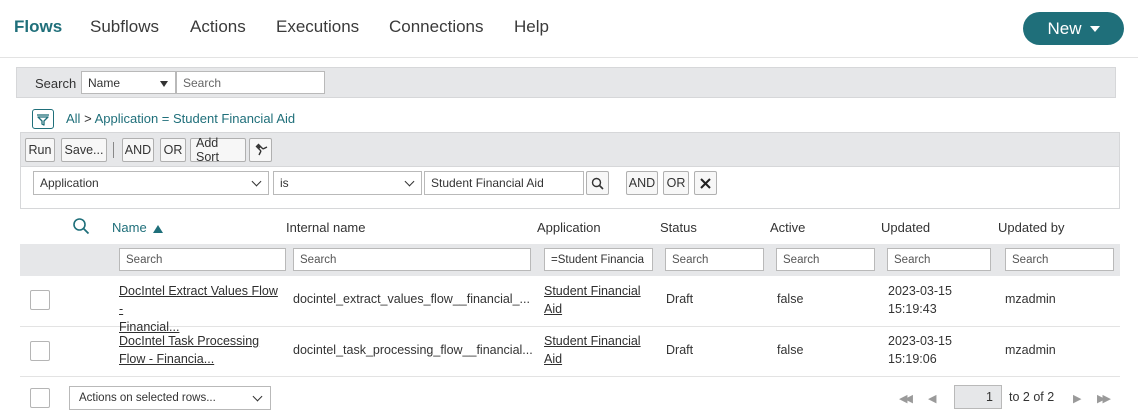  What do you see at coordinates (939, 259) in the screenshot?
I see `updated-search-input` at bounding box center [939, 259].